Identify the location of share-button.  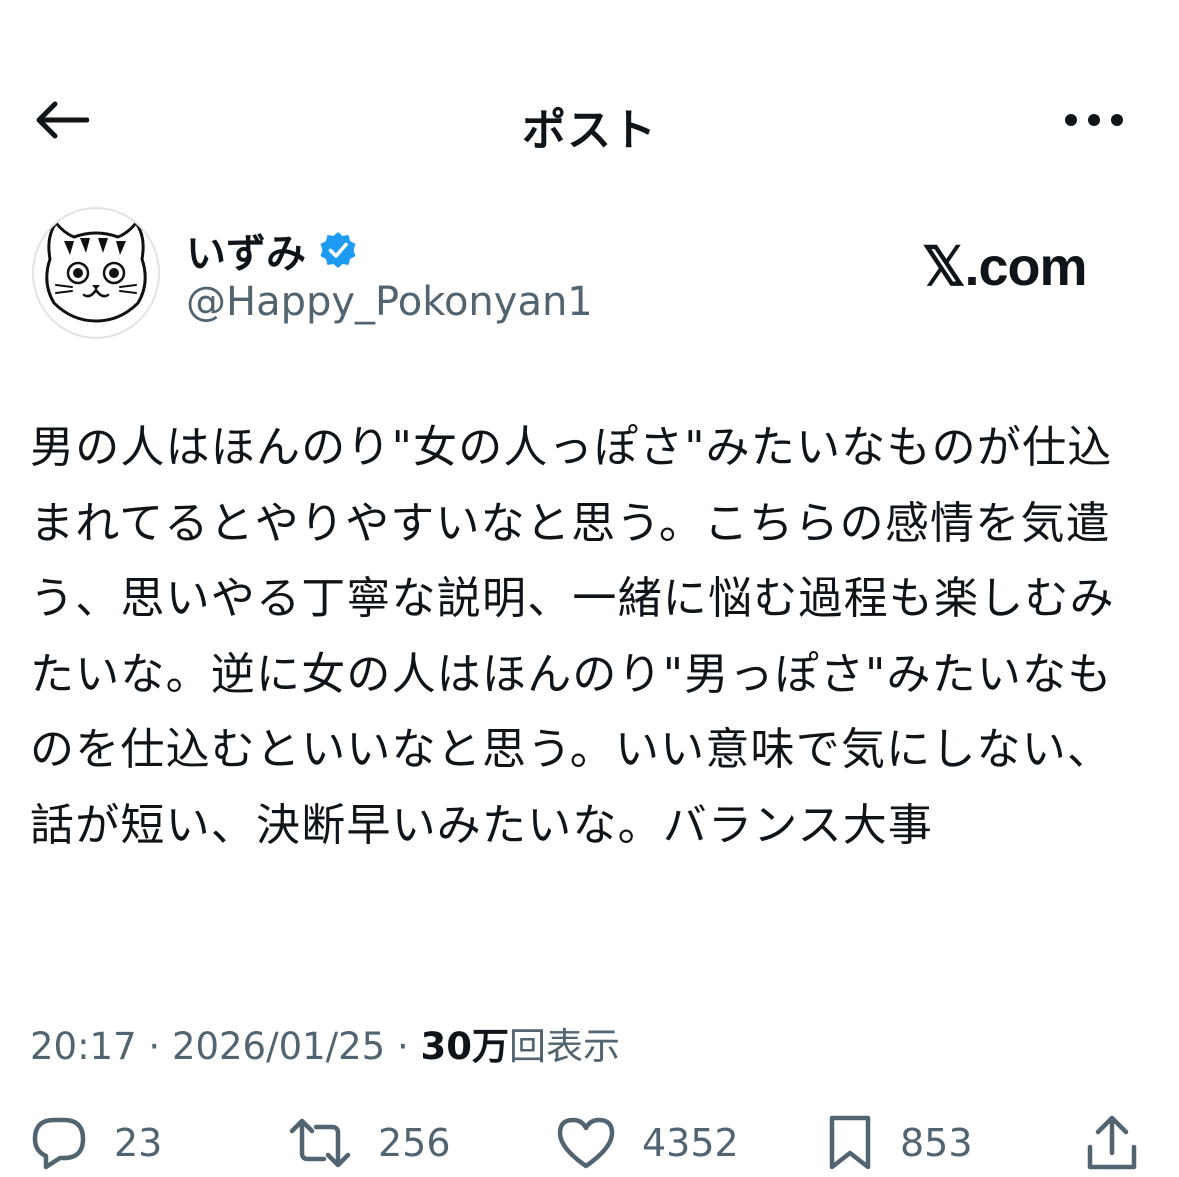
(1112, 1143).